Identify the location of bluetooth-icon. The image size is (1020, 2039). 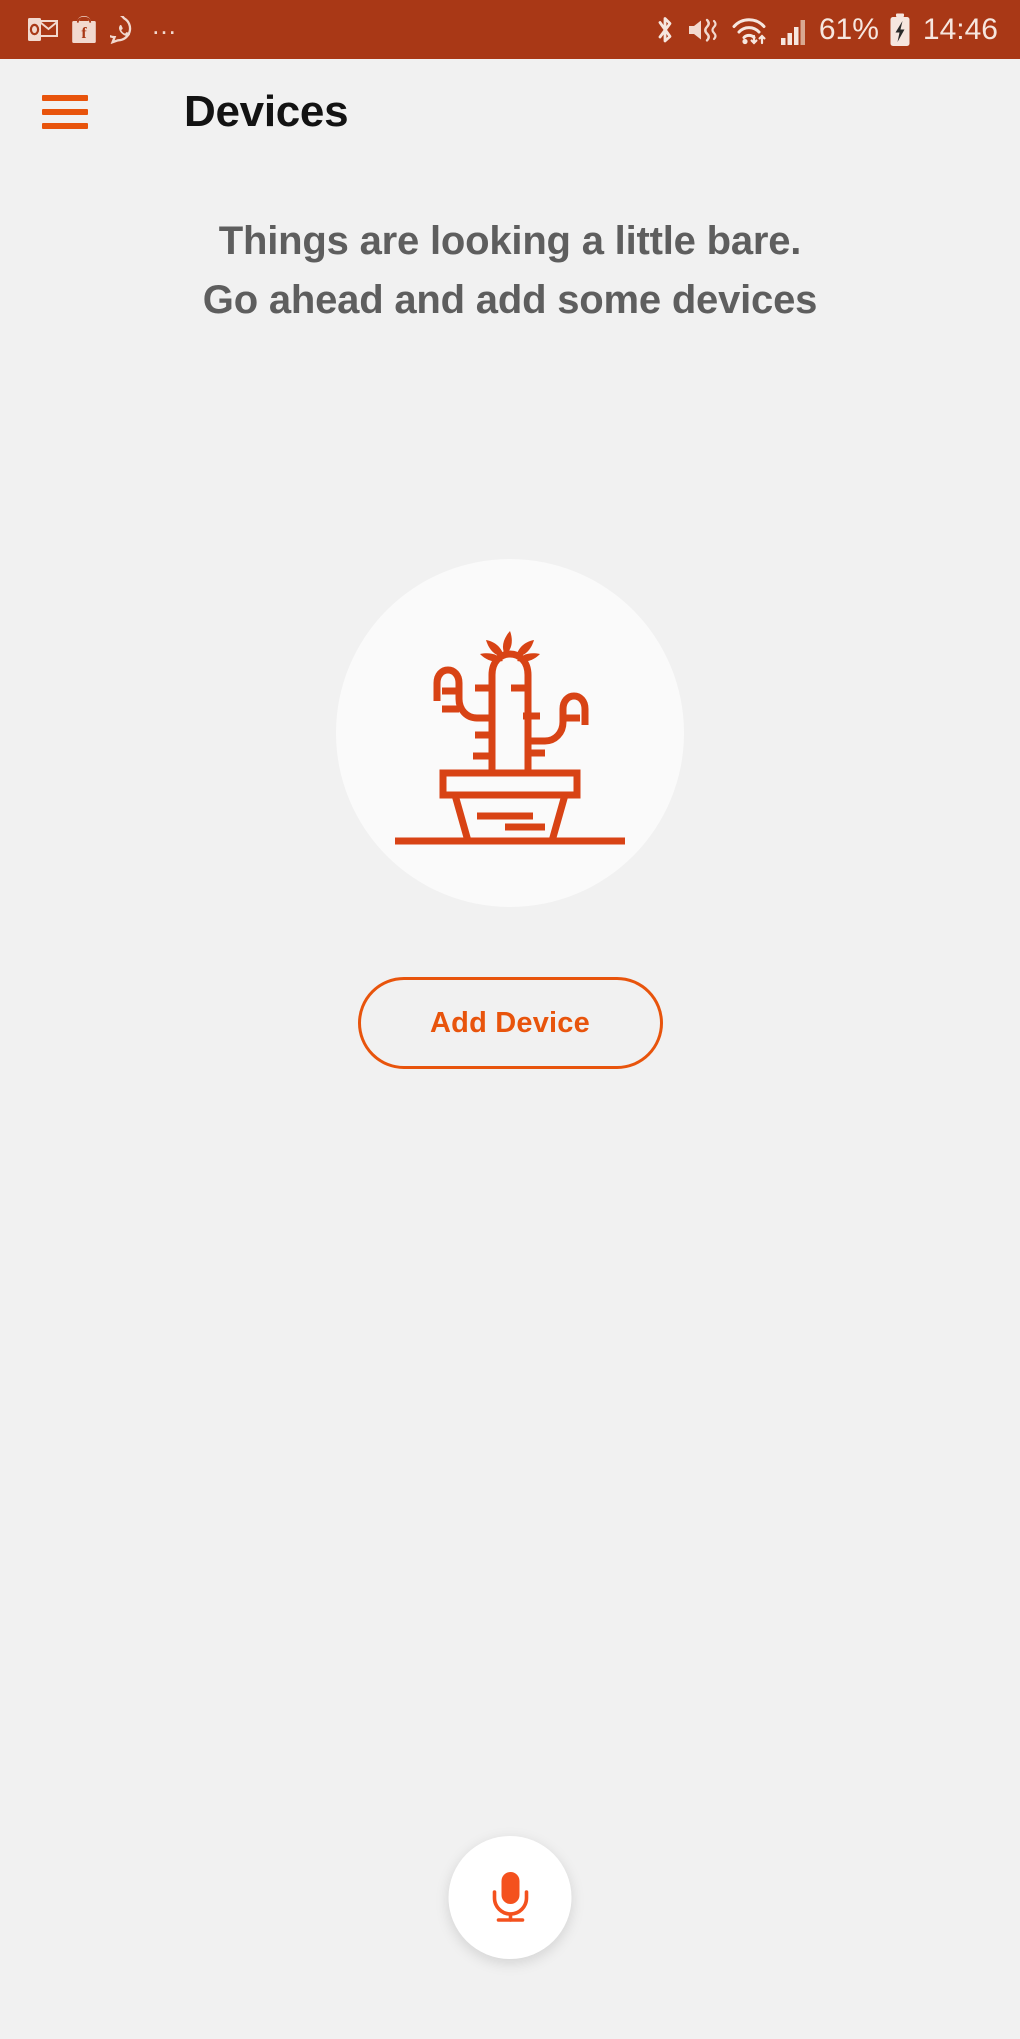
(665, 30).